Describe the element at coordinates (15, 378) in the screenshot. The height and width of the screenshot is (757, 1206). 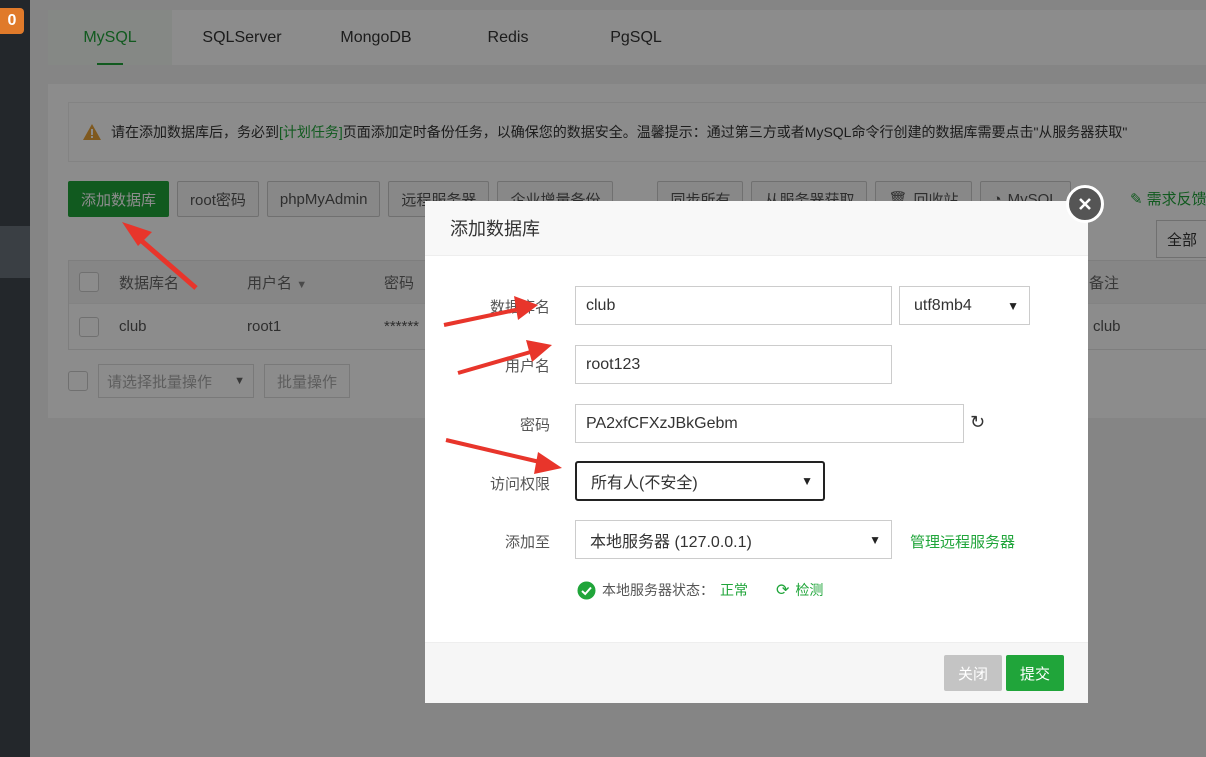
I see `left-sidebar: 0` at that location.